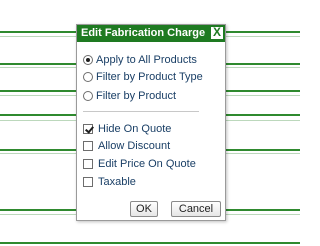 This screenshot has height=246, width=320. I want to click on cancel-button: Cancel, so click(196, 209).